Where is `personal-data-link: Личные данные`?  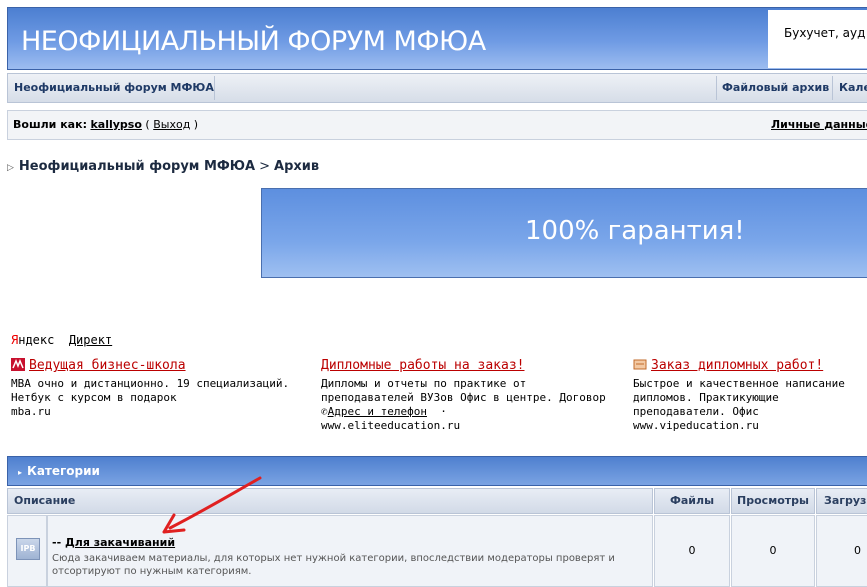 personal-data-link: Личные данные is located at coordinates (819, 125).